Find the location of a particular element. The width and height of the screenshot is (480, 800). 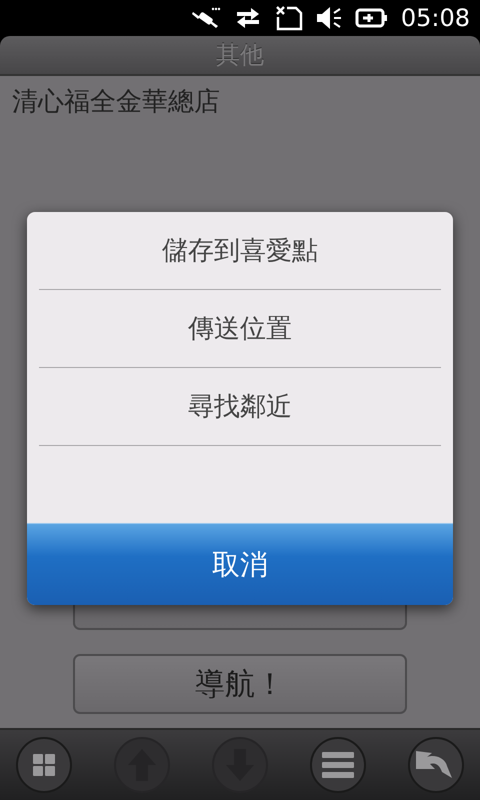

clock: 05:08 is located at coordinates (435, 18).